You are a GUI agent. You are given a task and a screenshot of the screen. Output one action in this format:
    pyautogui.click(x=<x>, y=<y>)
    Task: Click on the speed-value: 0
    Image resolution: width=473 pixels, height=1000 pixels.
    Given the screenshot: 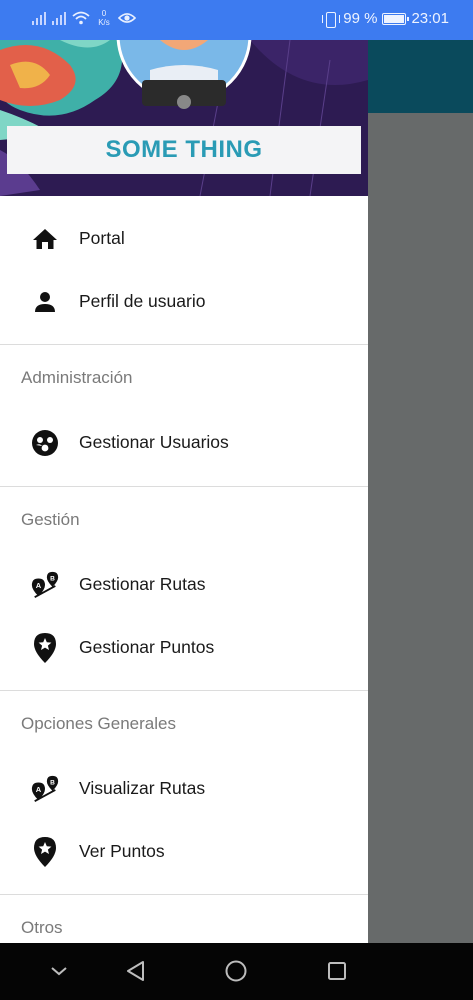 What is the action you would take?
    pyautogui.click(x=104, y=13)
    